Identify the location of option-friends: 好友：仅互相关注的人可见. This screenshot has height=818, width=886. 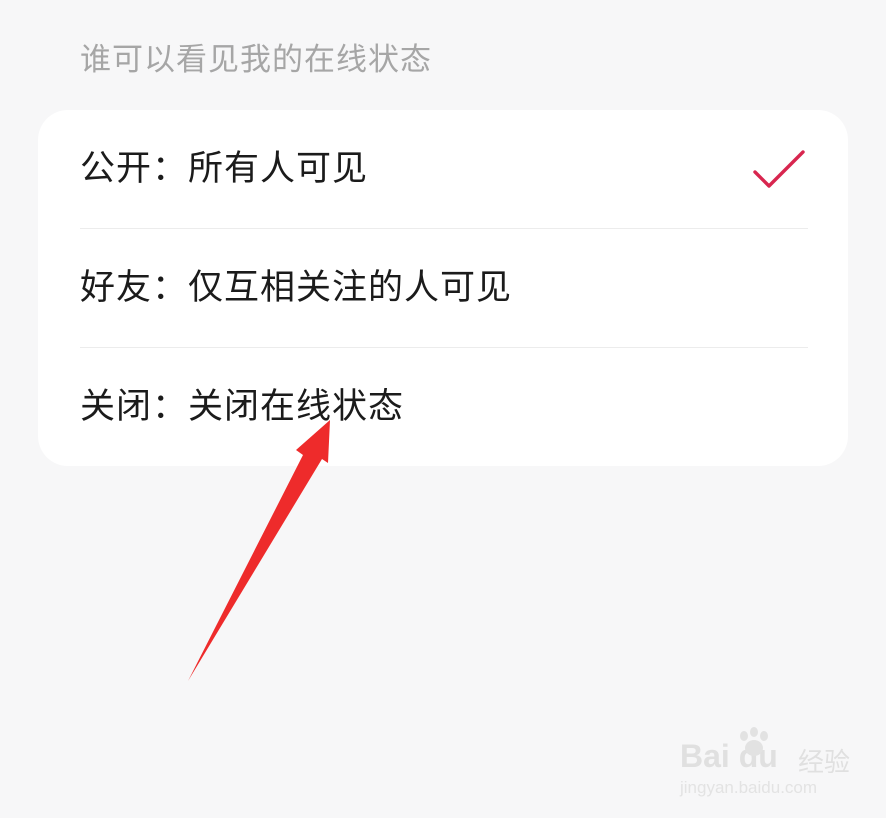
(443, 288).